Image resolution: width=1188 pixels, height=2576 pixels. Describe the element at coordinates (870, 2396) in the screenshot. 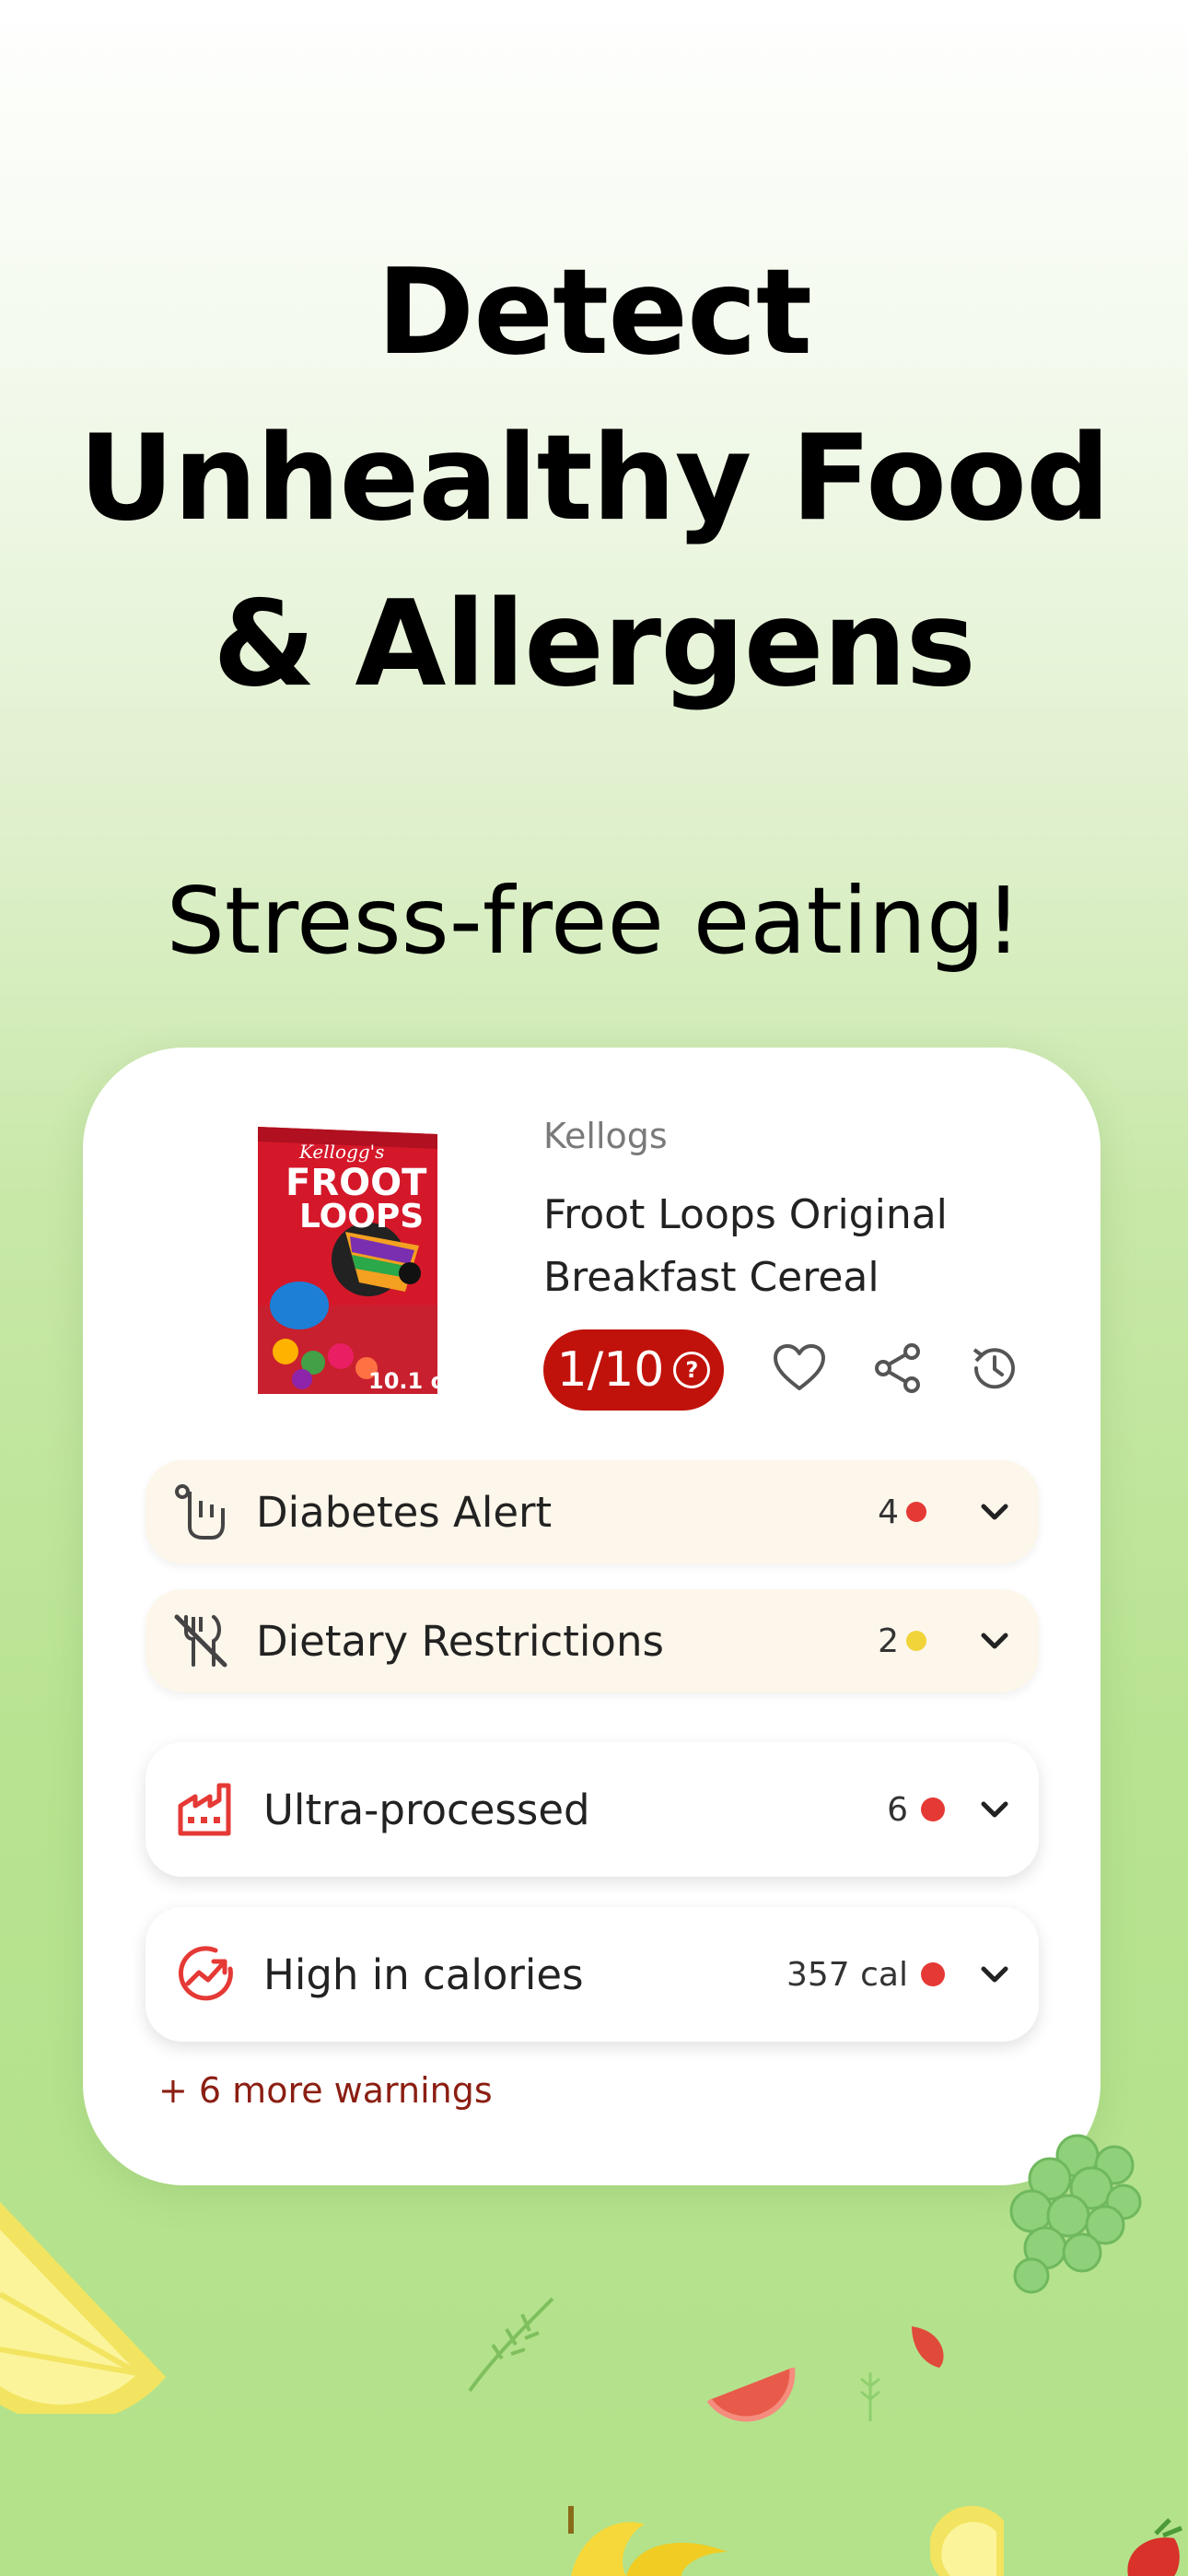

I see `small-sprig-icon` at that location.